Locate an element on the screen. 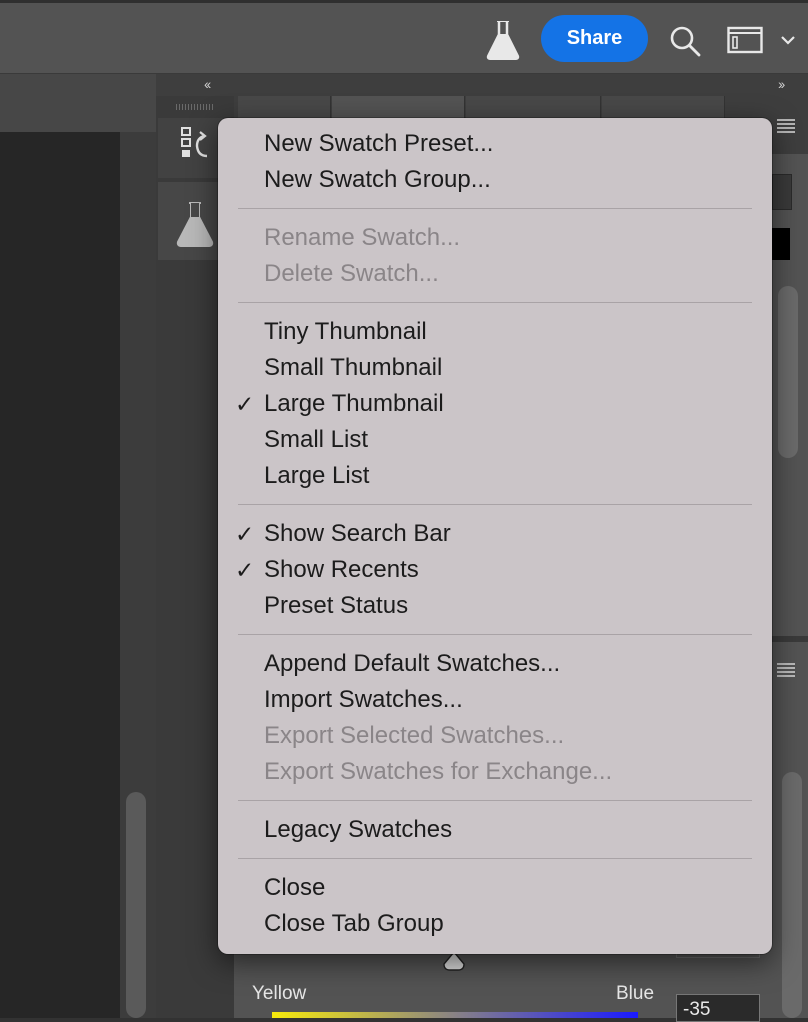 Image resolution: width=808 pixels, height=1022 pixels. collapse-right-button: ›› is located at coordinates (781, 84).